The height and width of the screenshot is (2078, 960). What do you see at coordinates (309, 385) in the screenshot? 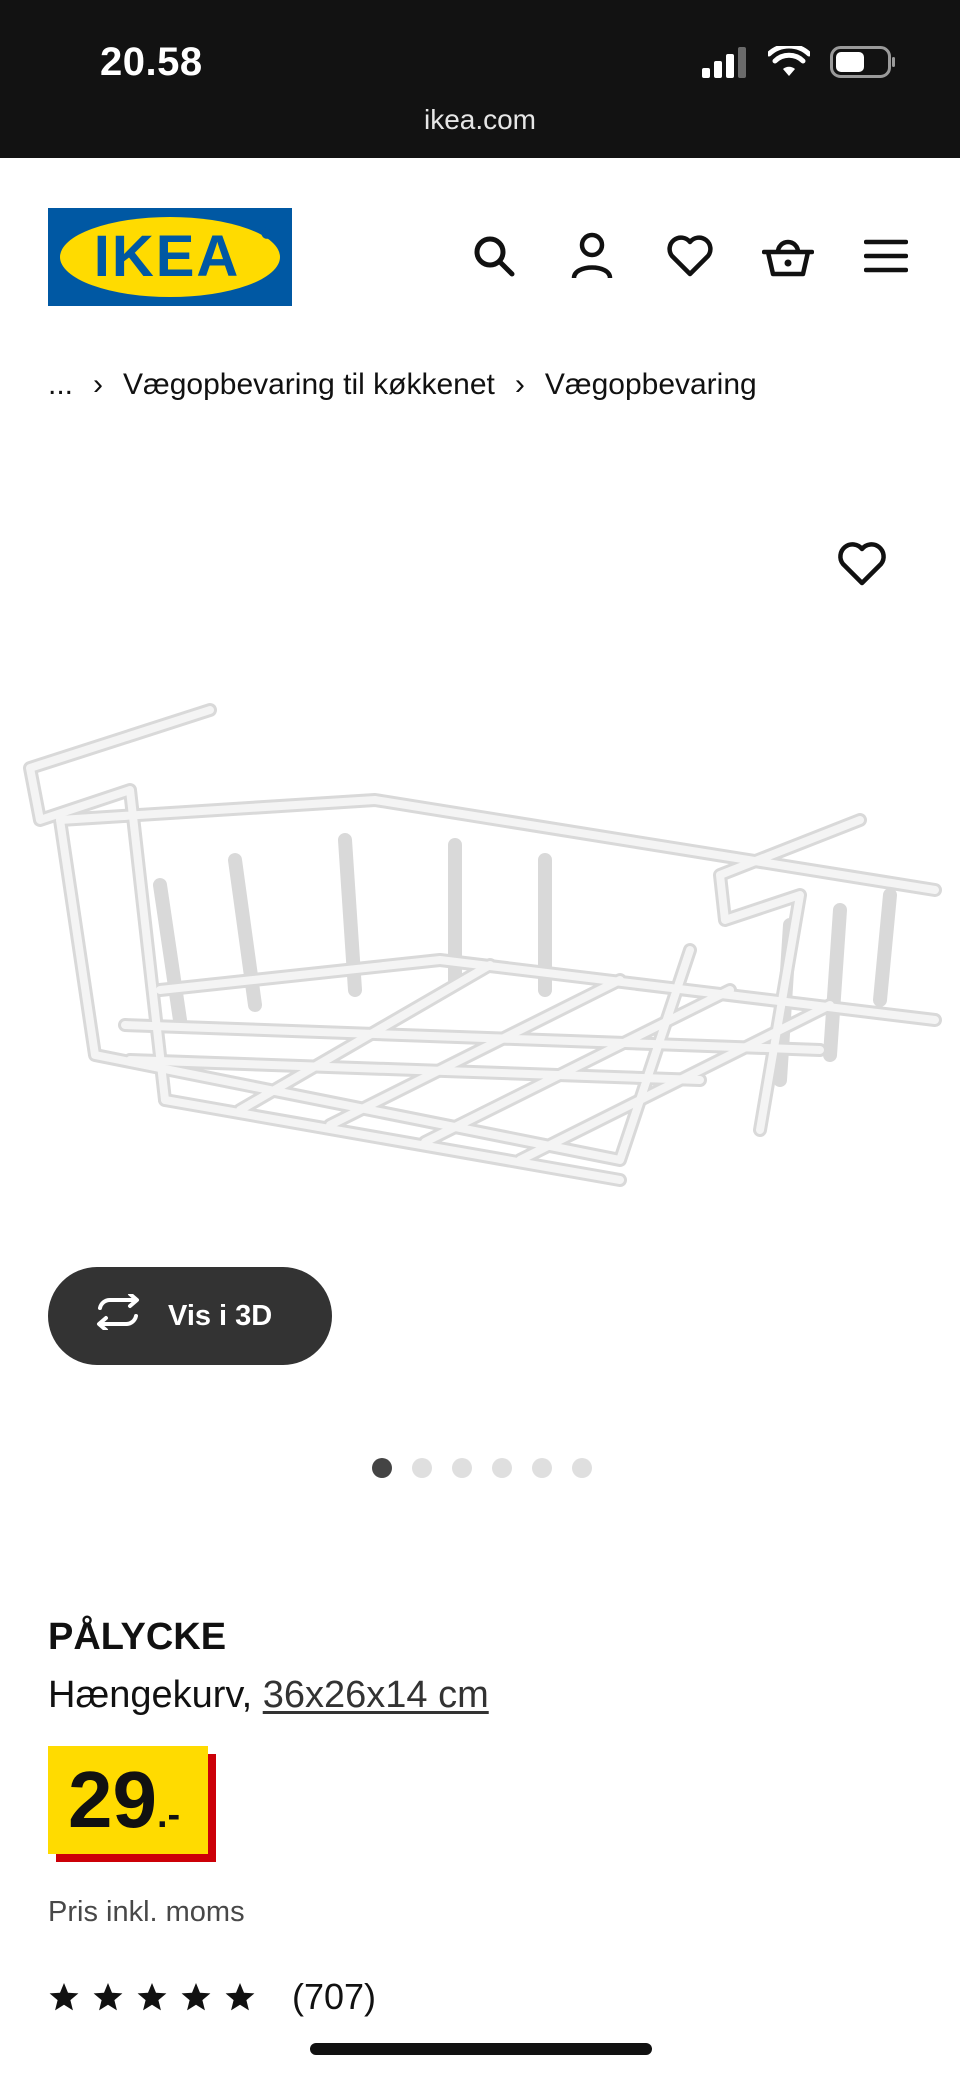
I see `breadcrumb-item-kitchen-wall-storage: Vægopbevaring til køkkenet` at bounding box center [309, 385].